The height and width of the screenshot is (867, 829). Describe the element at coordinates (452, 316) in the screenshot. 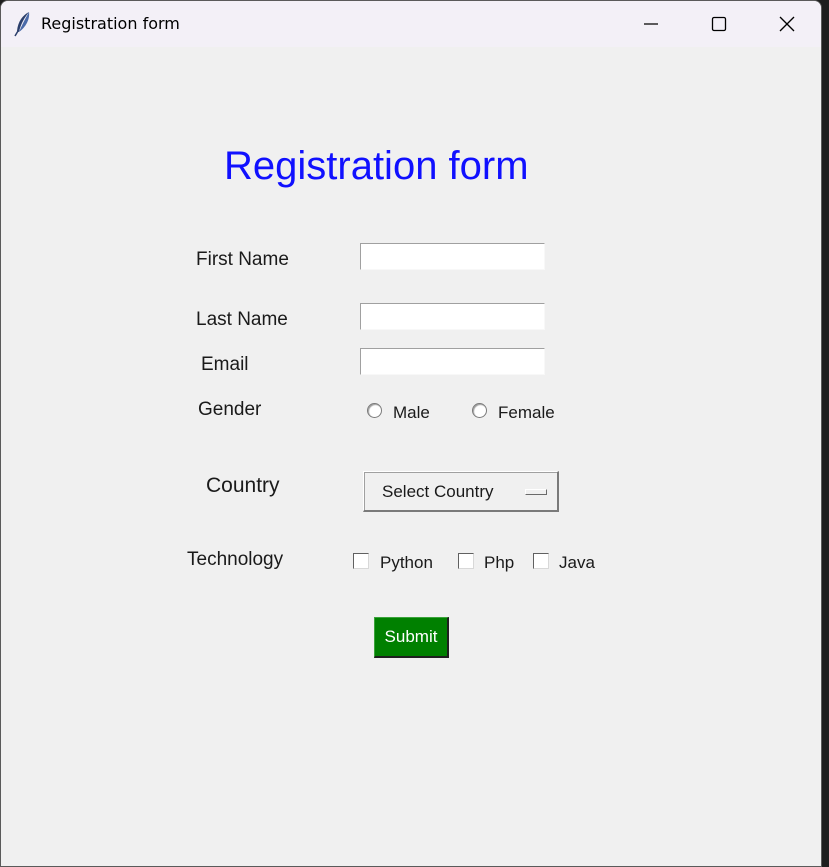

I see `last-name-field` at that location.